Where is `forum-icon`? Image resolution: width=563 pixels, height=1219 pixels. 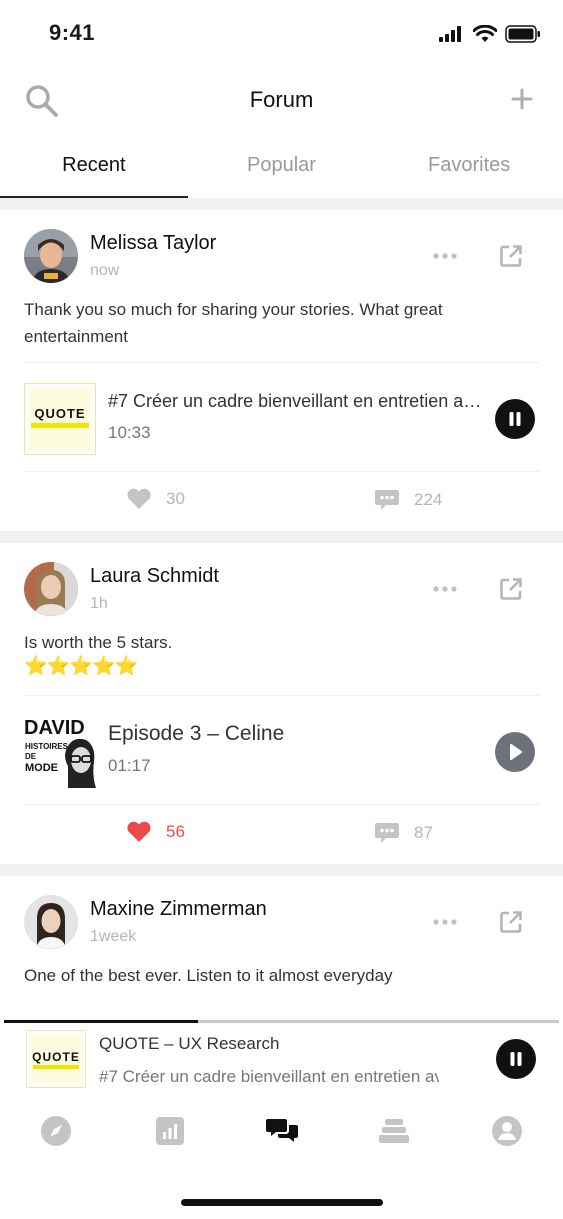 forum-icon is located at coordinates (282, 1131).